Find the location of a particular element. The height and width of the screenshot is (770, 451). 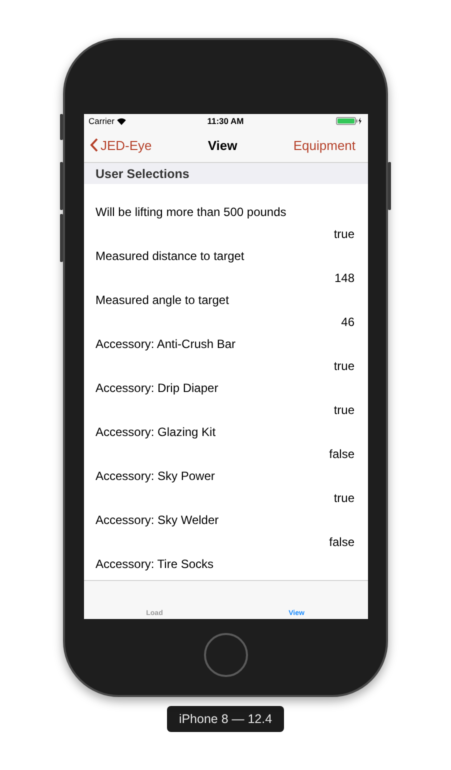

selection-label: Measured distance to target is located at coordinates (171, 256).